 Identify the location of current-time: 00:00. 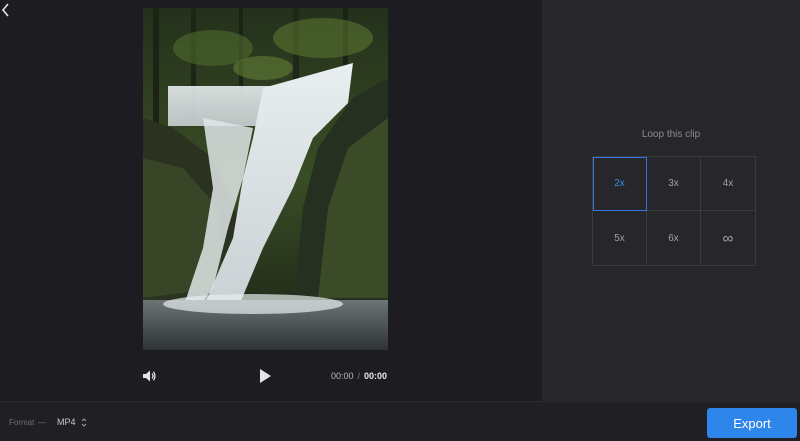
(342, 376).